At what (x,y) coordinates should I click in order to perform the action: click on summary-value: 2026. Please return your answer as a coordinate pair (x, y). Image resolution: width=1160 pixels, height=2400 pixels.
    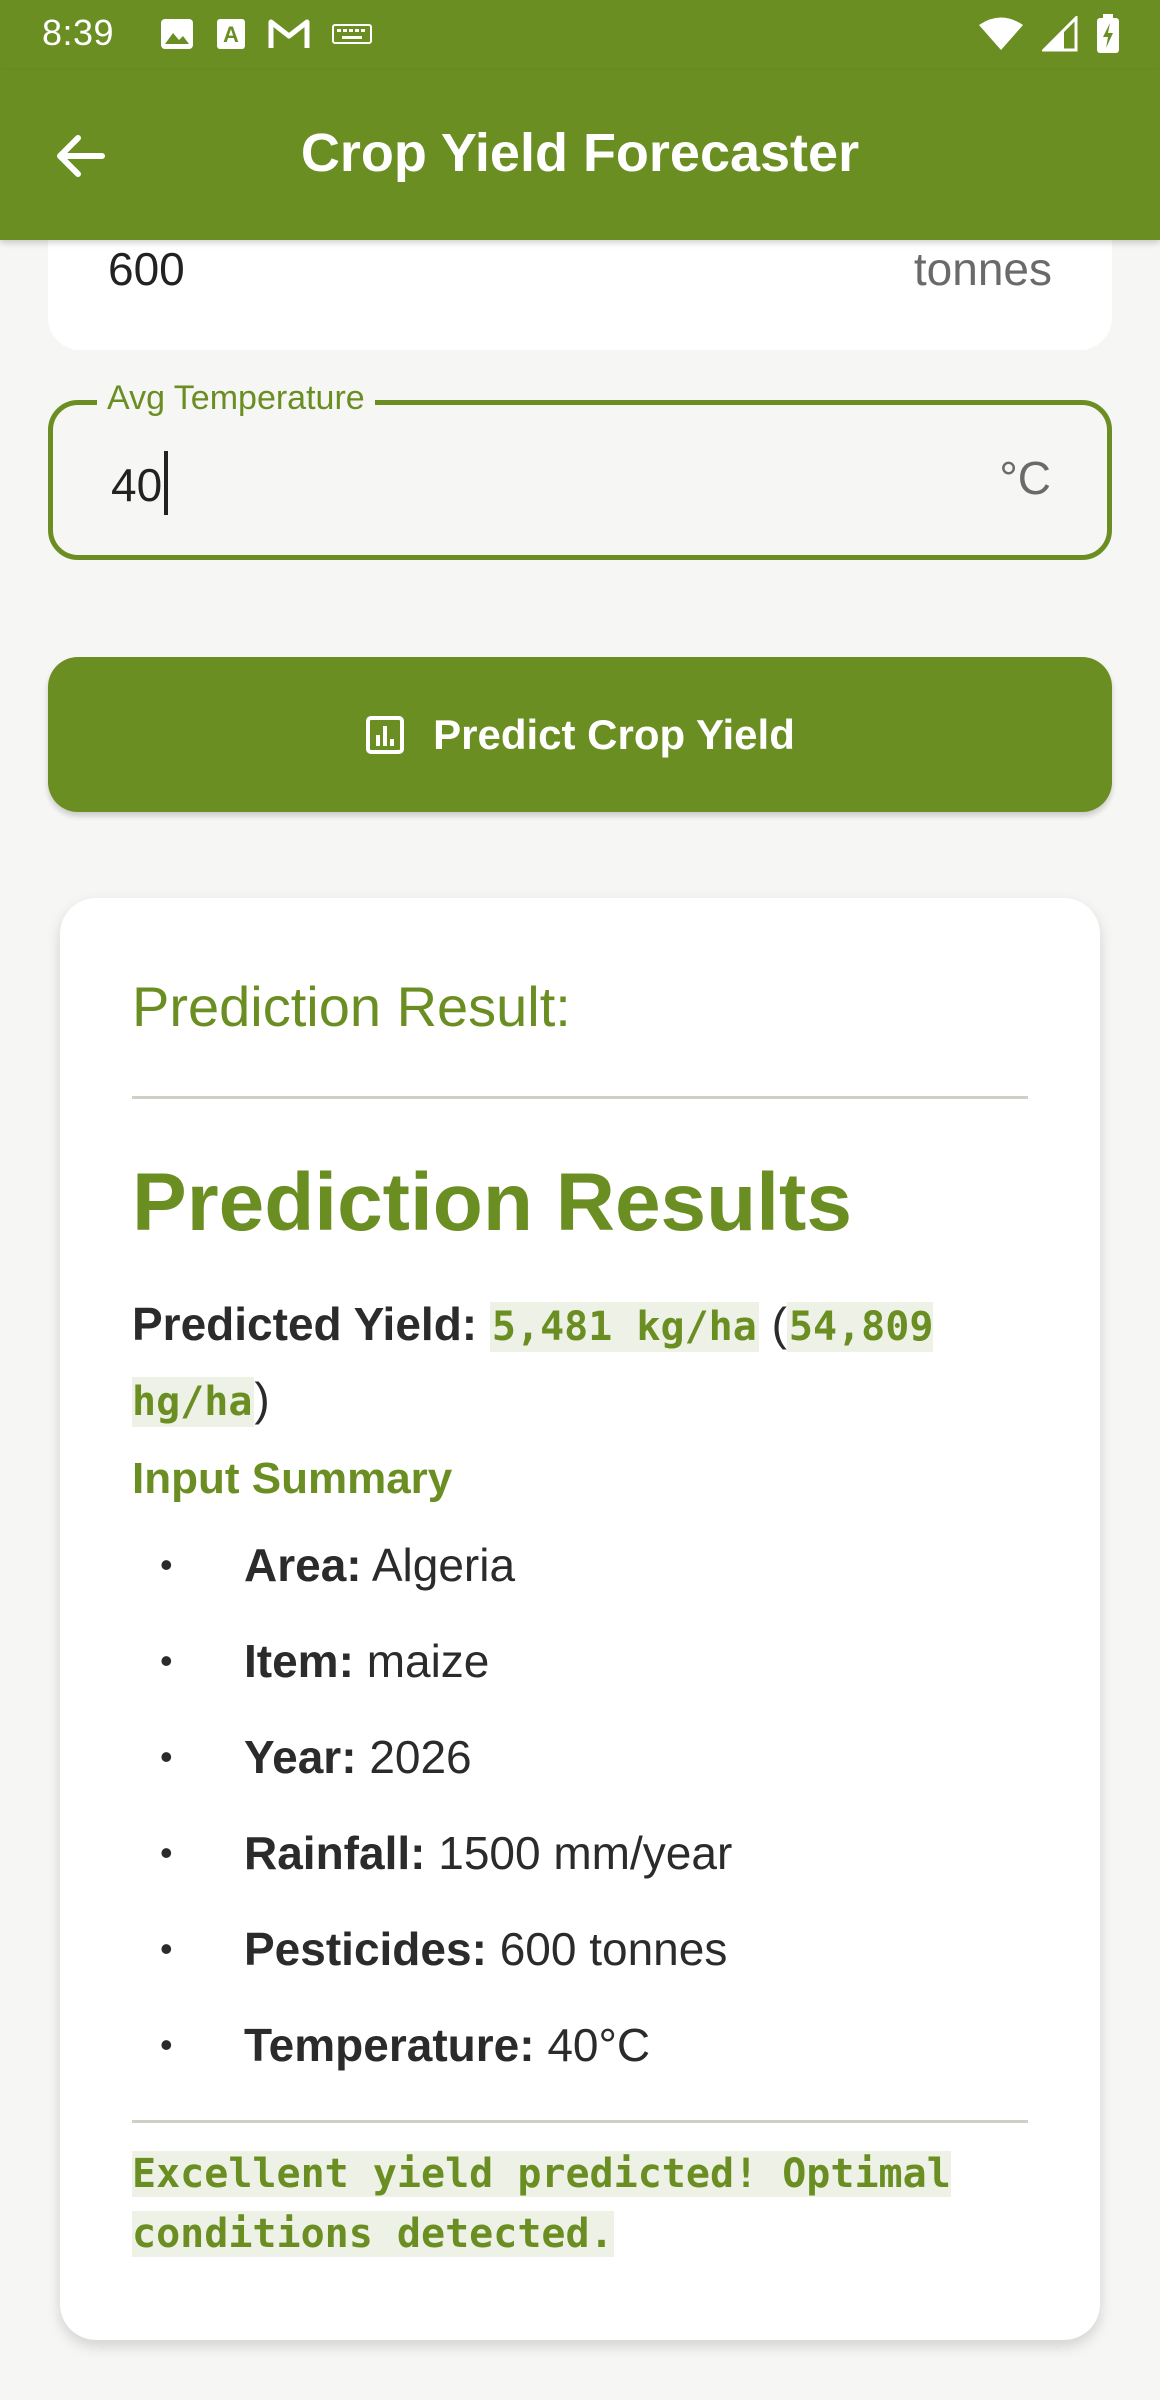
    Looking at the image, I should click on (420, 1757).